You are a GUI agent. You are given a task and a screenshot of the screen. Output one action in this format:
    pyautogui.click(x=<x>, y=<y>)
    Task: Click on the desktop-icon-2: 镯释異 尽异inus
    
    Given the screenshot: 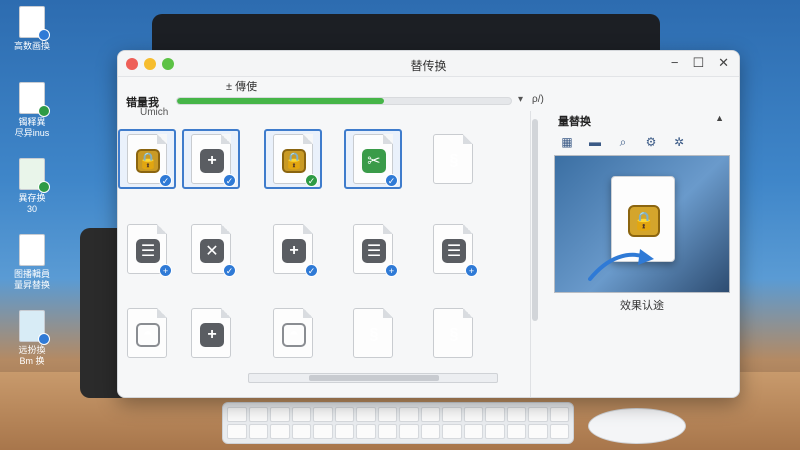 What is the action you would take?
    pyautogui.click(x=32, y=110)
    